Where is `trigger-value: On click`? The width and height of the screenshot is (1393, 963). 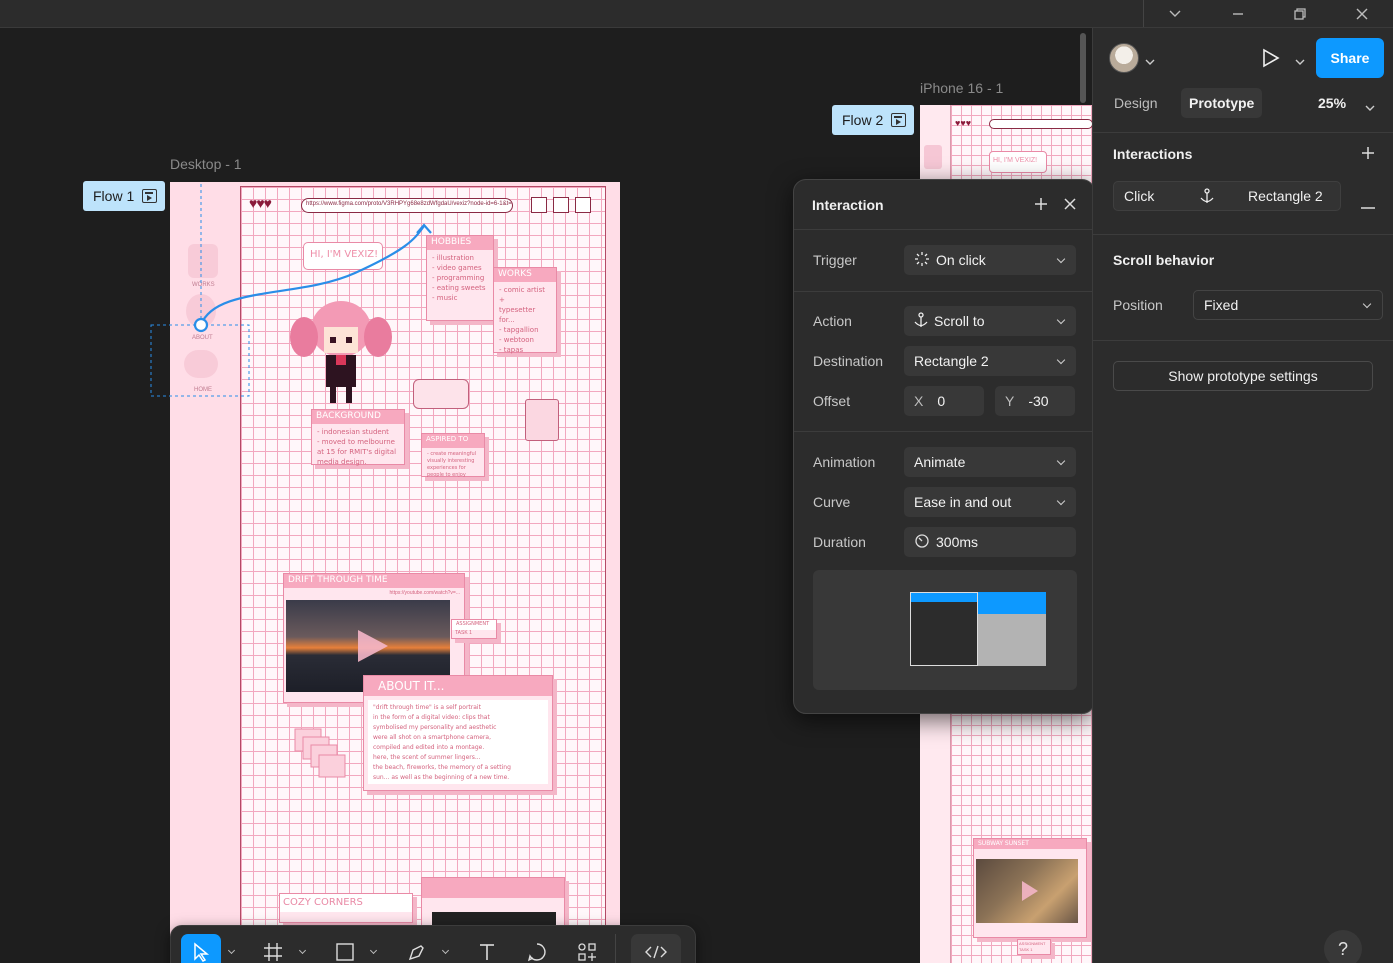 trigger-value: On click is located at coordinates (961, 260).